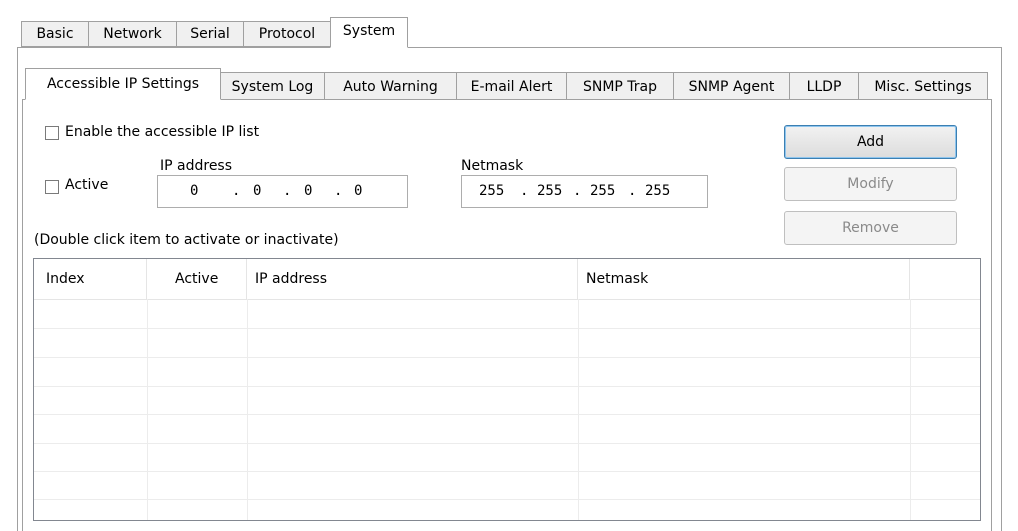  What do you see at coordinates (272, 86) in the screenshot?
I see `tab-system-log: System Log` at bounding box center [272, 86].